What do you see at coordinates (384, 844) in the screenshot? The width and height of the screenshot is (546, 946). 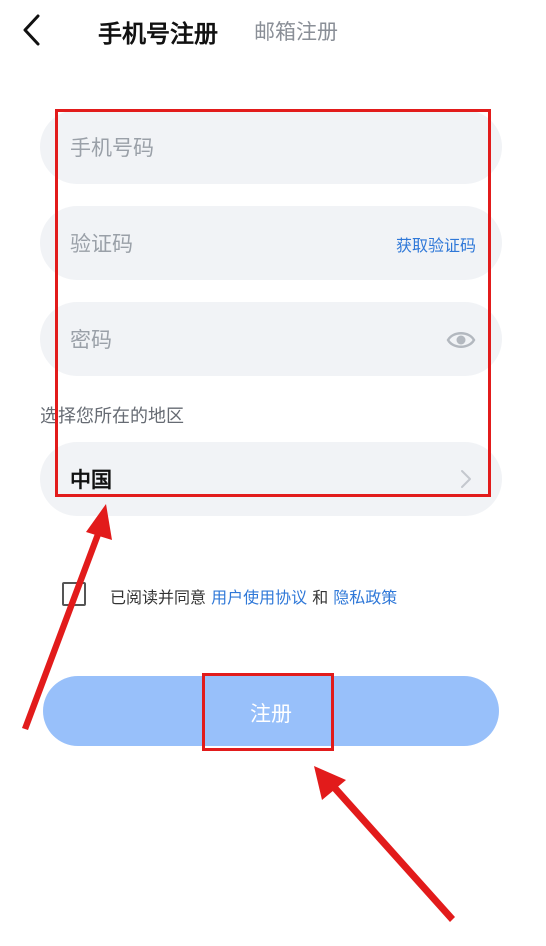 I see `annotation-arrow-button` at bounding box center [384, 844].